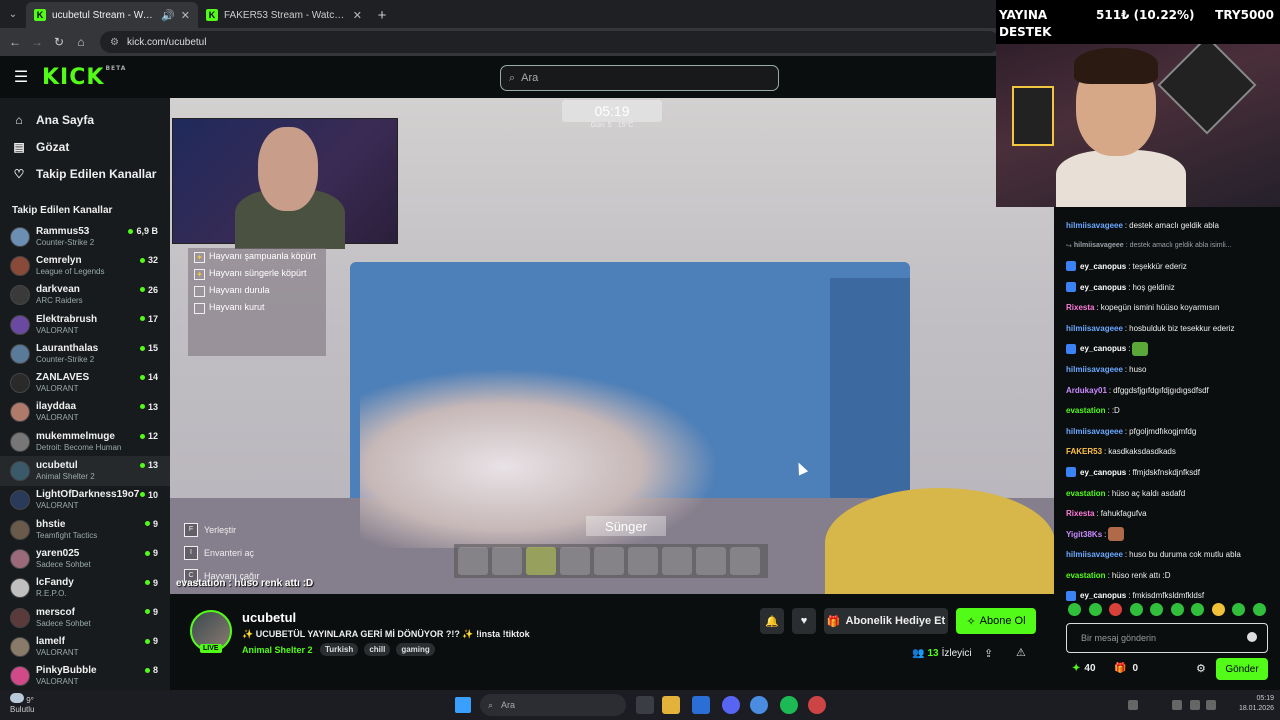 Image resolution: width=1280 pixels, height=720 pixels. What do you see at coordinates (382, 15) in the screenshot?
I see `new-tab-button: +` at bounding box center [382, 15].